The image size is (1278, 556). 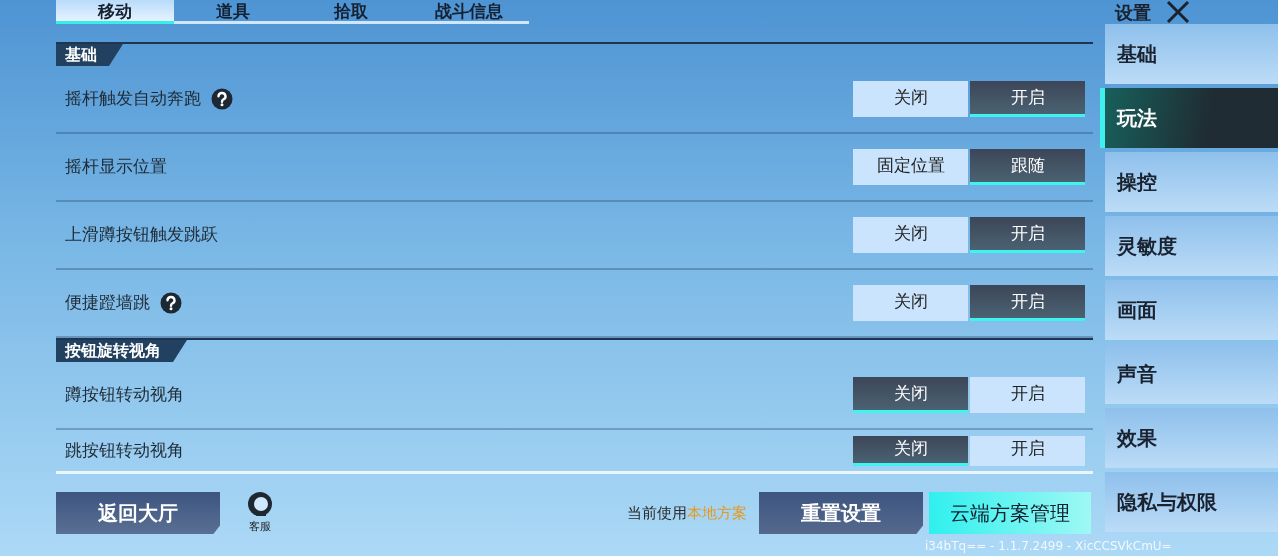 What do you see at coordinates (1133, 12) in the screenshot?
I see `settings-title: 设置` at bounding box center [1133, 12].